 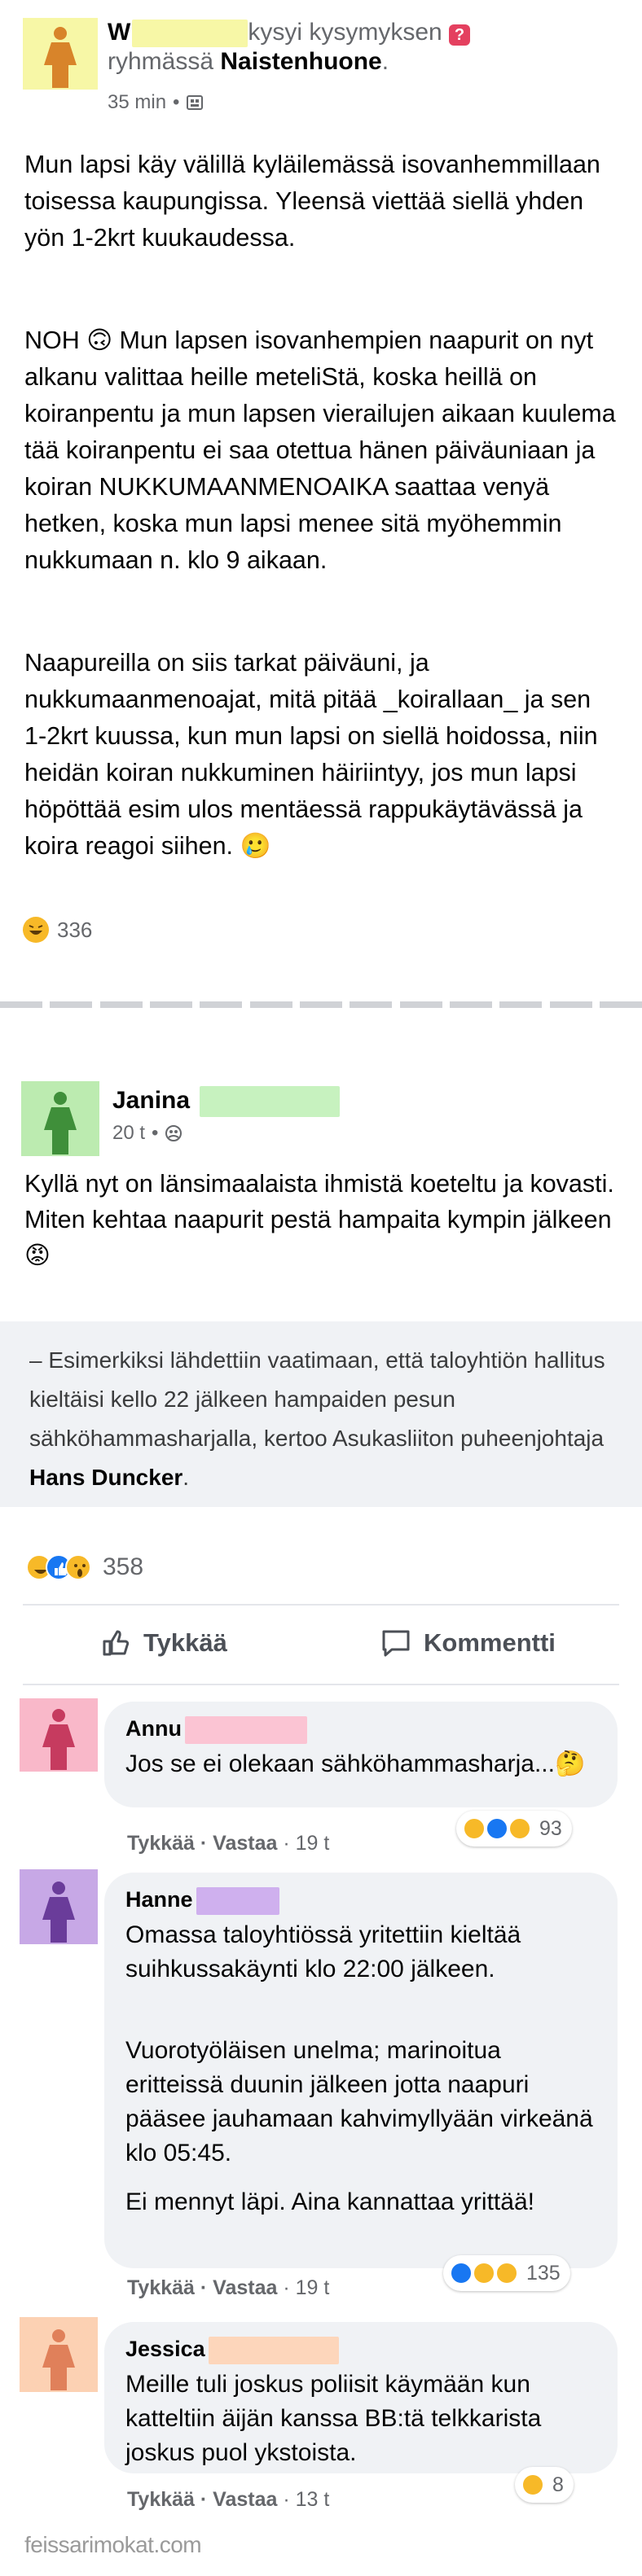 I want to click on comment-button: Kommentti, so click(x=468, y=1643).